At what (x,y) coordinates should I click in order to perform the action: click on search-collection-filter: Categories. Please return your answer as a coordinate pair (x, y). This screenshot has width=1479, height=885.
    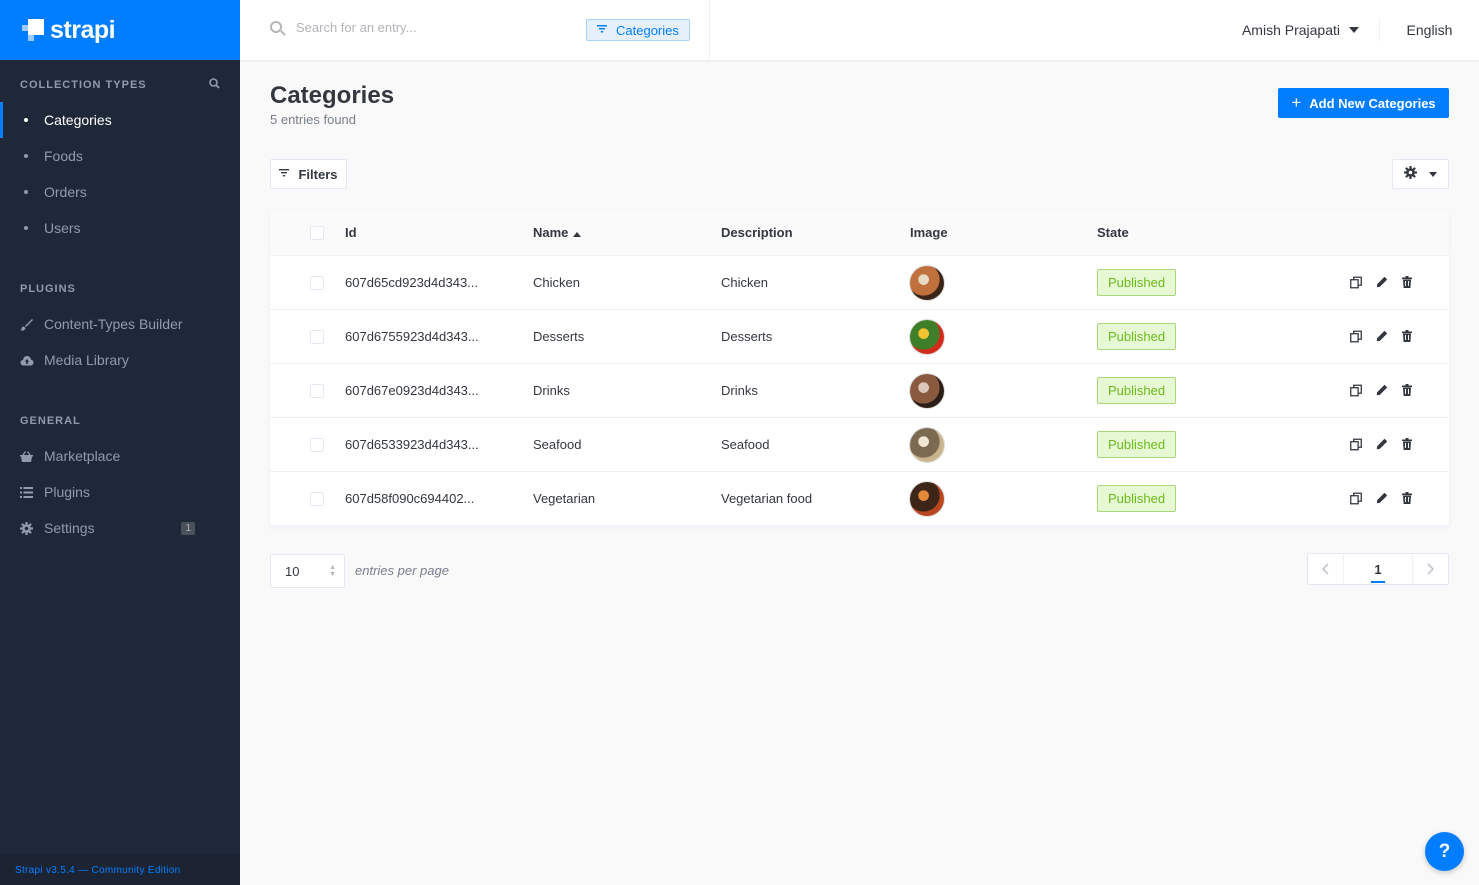
    Looking at the image, I should click on (638, 30).